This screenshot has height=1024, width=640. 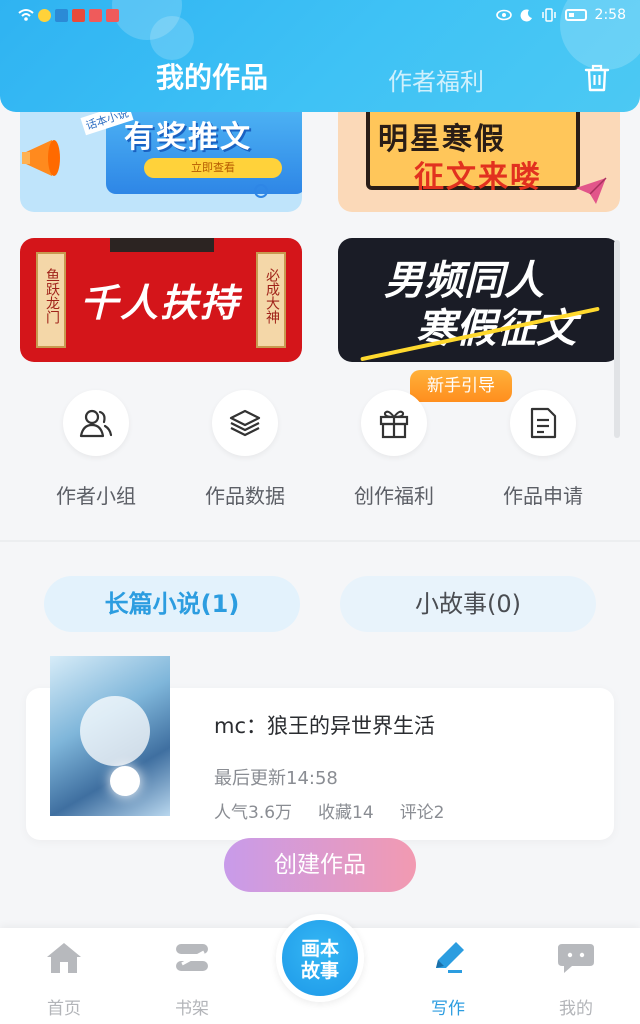 I want to click on view-now-button: 立即查看, so click(x=213, y=168).